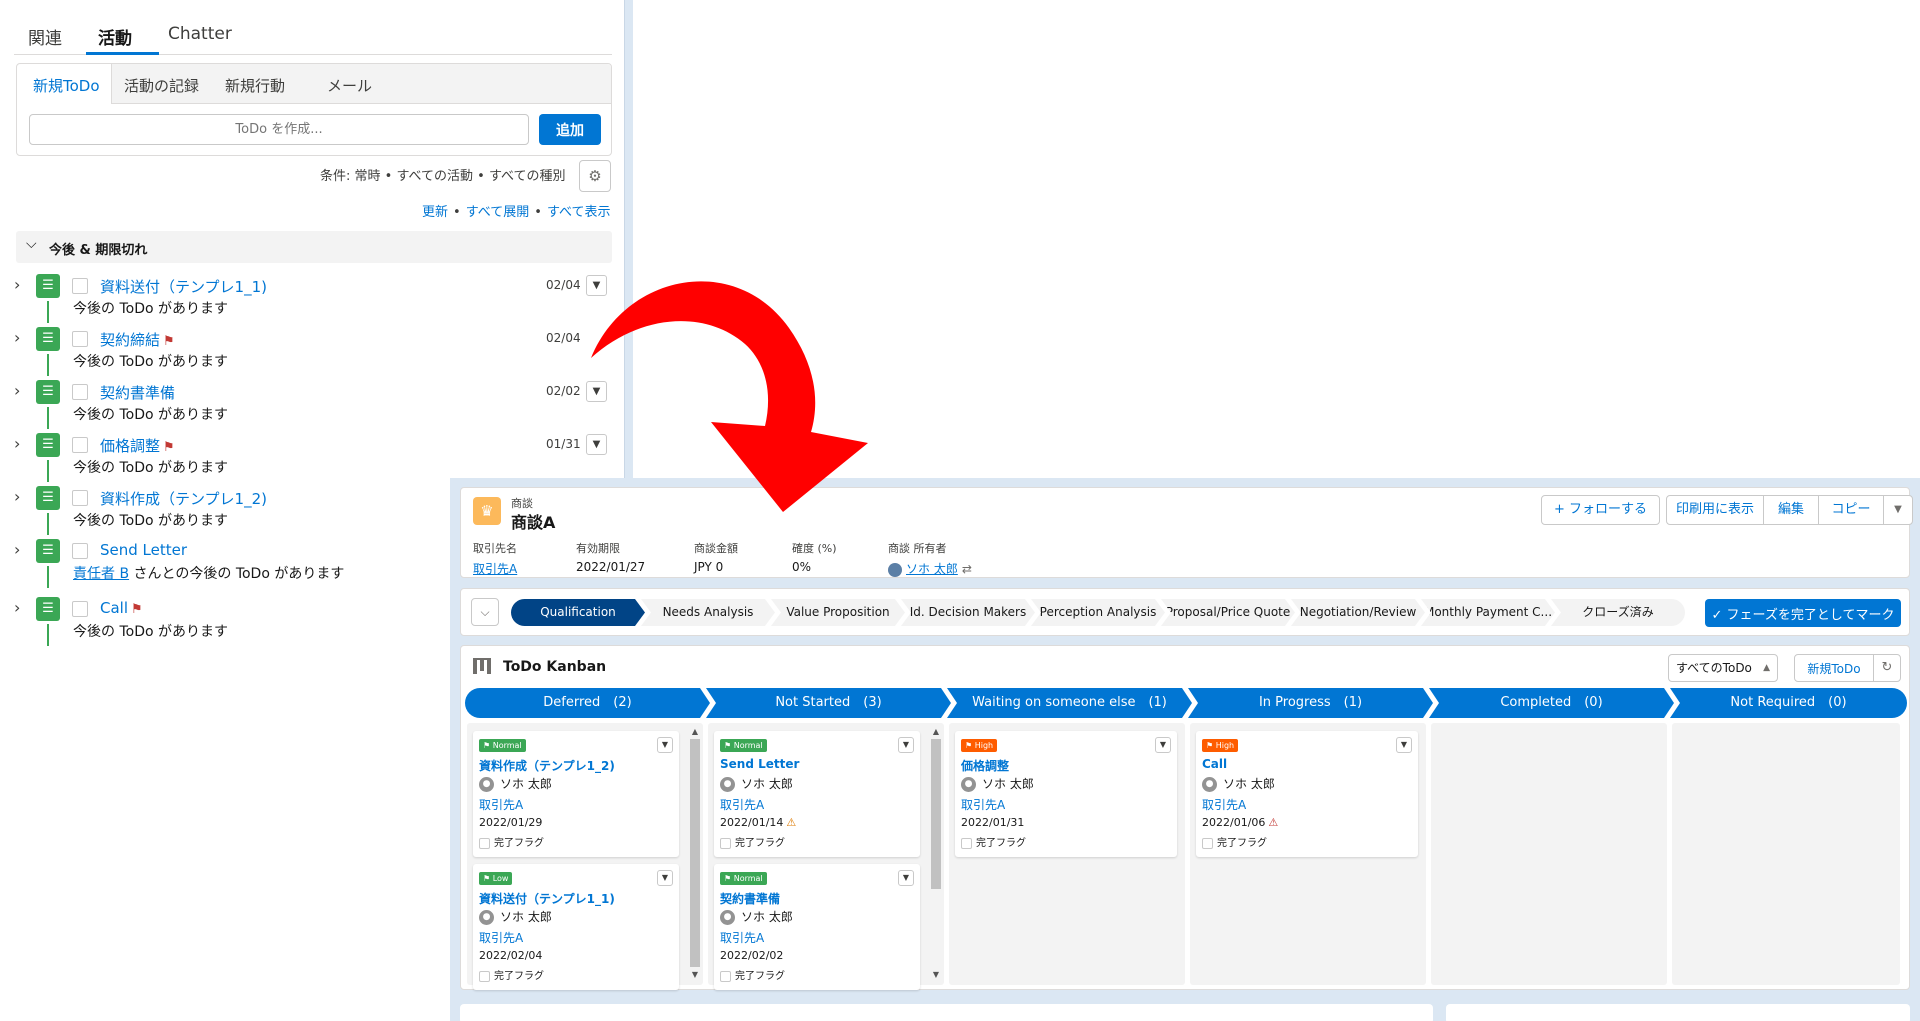 The height and width of the screenshot is (1021, 1920). Describe the element at coordinates (495, 568) in the screenshot. I see `field-value-link: 取引先A` at that location.